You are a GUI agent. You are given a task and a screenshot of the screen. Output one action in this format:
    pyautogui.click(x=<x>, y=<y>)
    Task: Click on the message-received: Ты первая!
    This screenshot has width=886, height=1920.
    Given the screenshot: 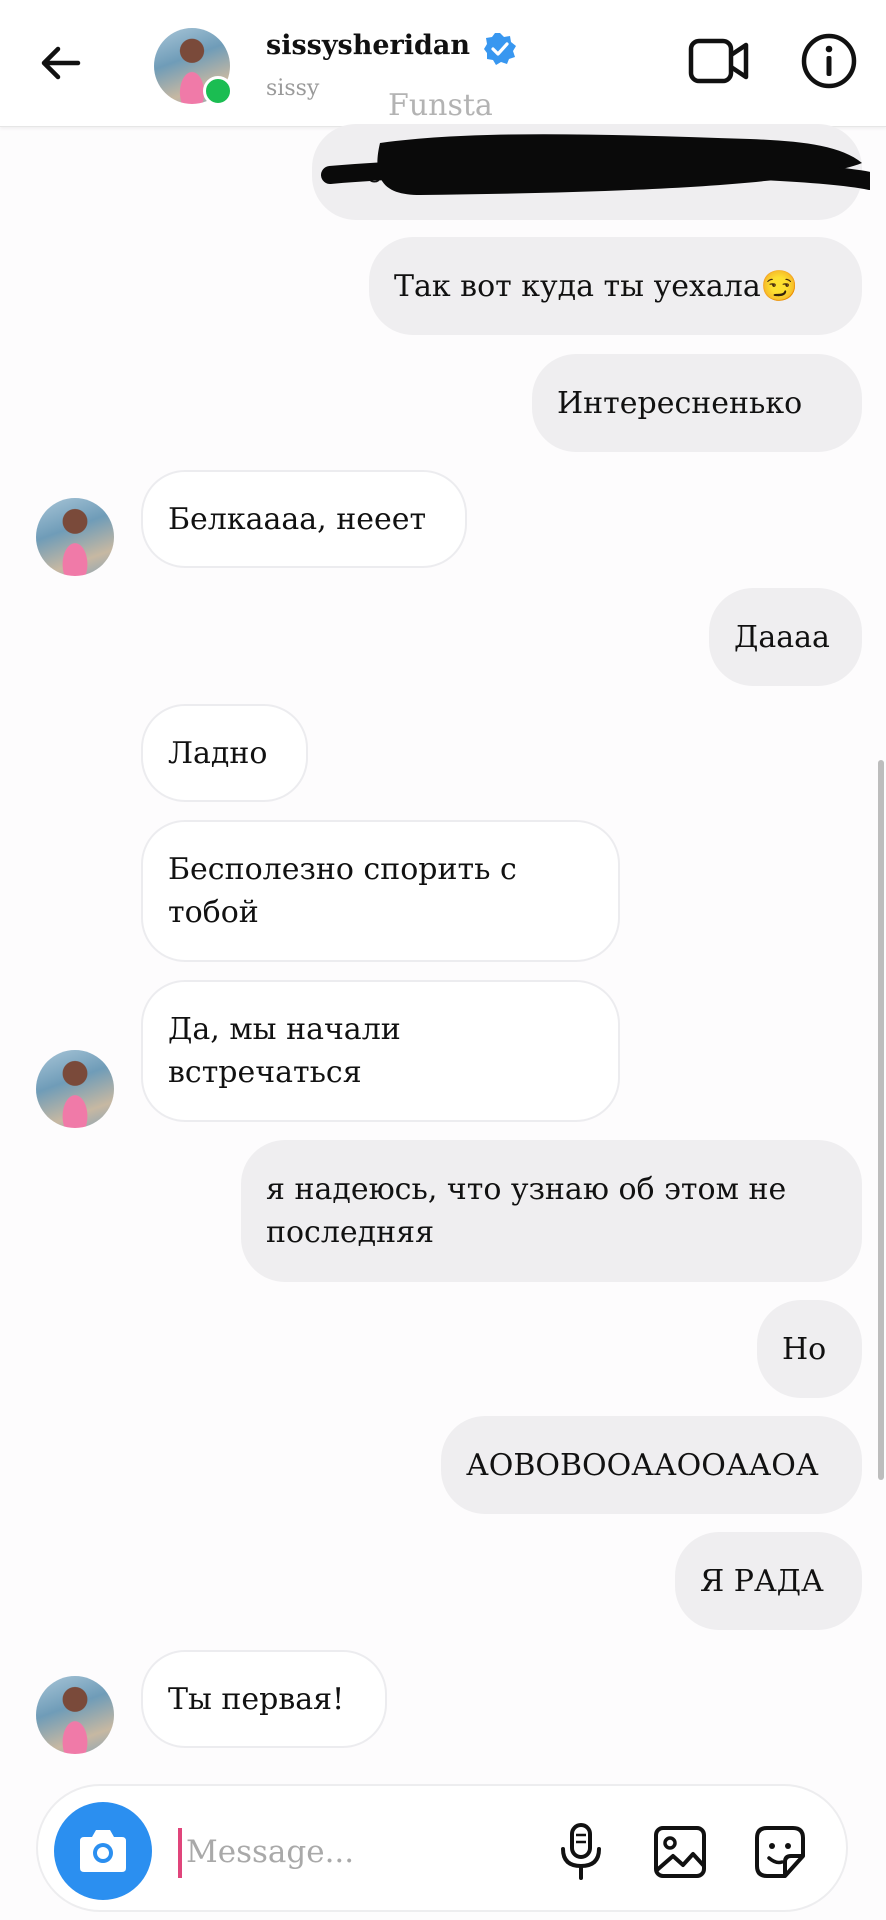 What is the action you would take?
    pyautogui.click(x=264, y=1699)
    